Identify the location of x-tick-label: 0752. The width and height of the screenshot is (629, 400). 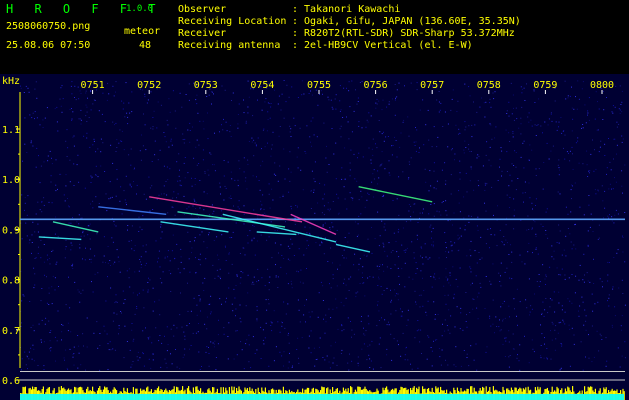
(149, 85).